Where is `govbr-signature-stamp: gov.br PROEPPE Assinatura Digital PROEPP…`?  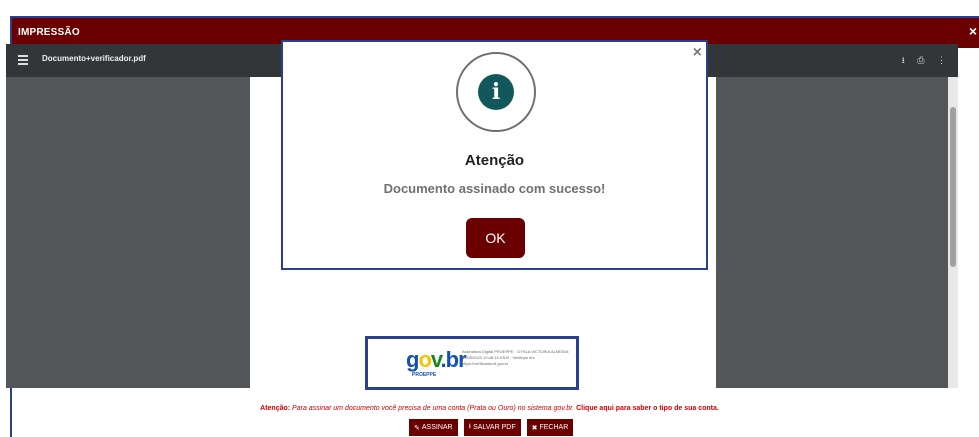 govbr-signature-stamp: gov.br PROEPPE Assinatura Digital PROEPP… is located at coordinates (472, 363).